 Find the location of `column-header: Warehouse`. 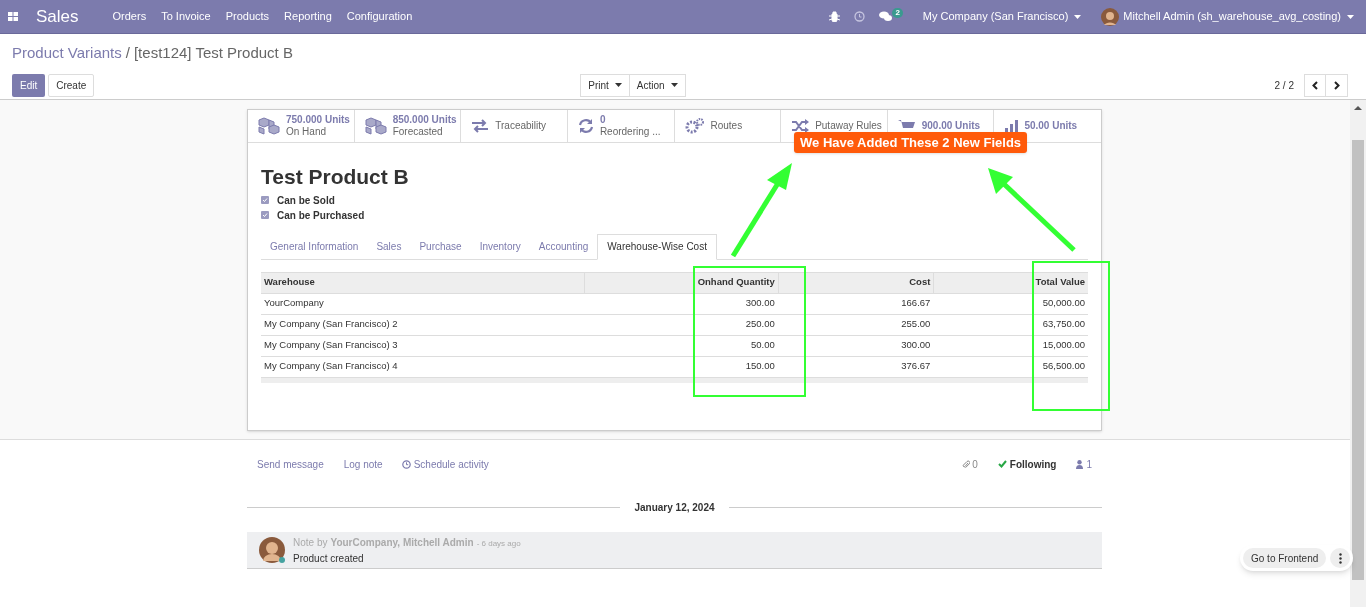

column-header: Warehouse is located at coordinates (423, 282).